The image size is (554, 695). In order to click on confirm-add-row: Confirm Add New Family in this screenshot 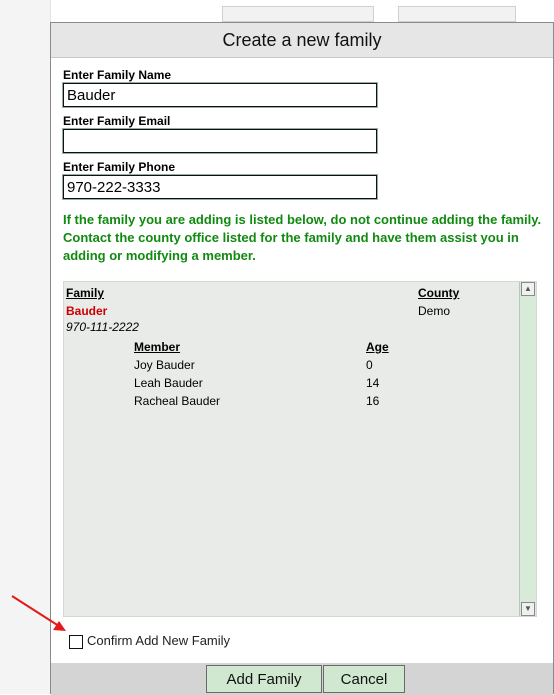, I will do `click(149, 641)`.